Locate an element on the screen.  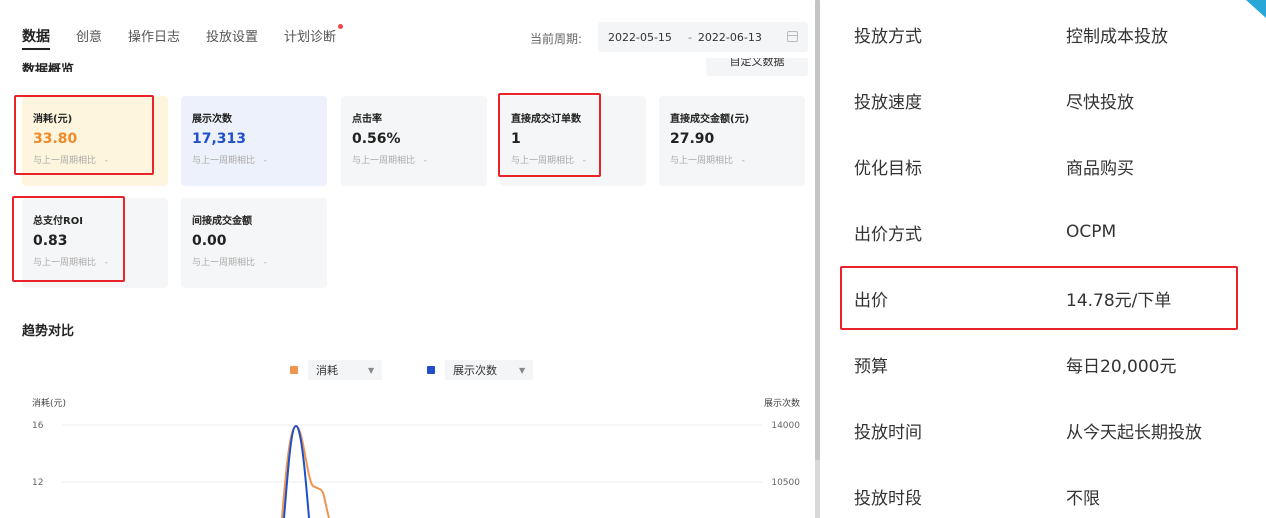
metric-label: 点击率 is located at coordinates (367, 119).